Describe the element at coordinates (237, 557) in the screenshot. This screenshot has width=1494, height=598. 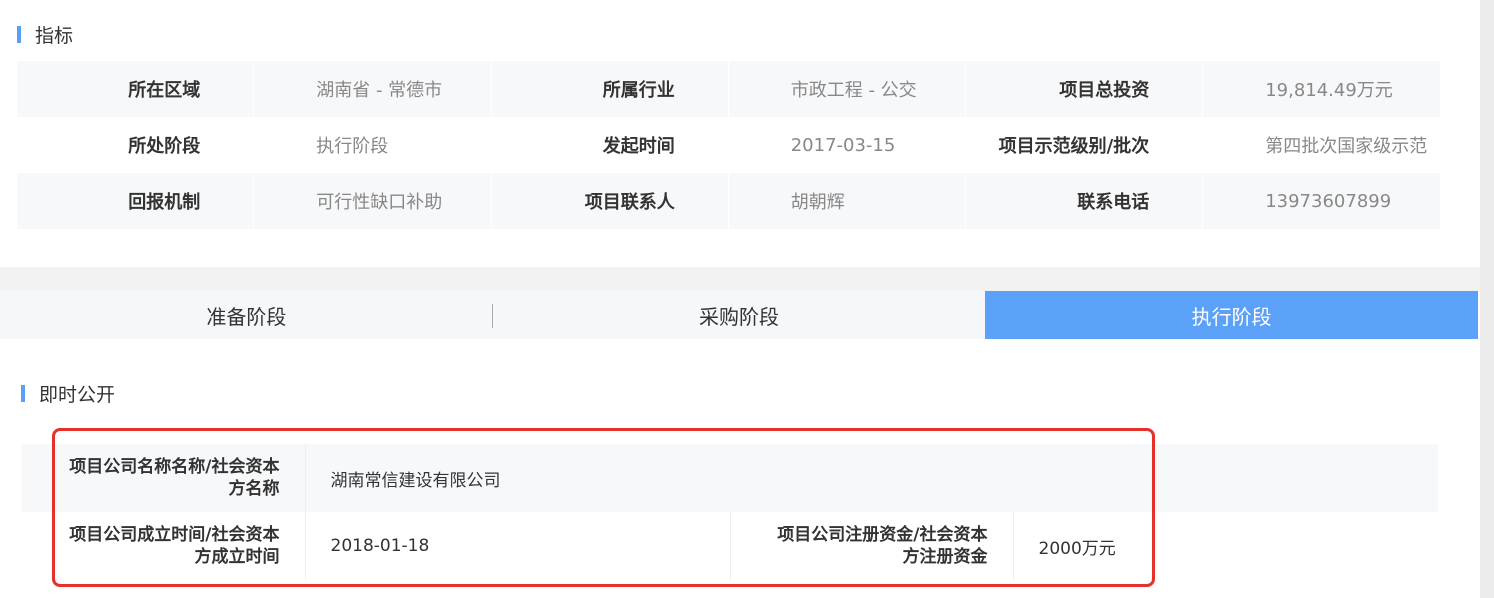
I see `label-line: 方成立时间` at that location.